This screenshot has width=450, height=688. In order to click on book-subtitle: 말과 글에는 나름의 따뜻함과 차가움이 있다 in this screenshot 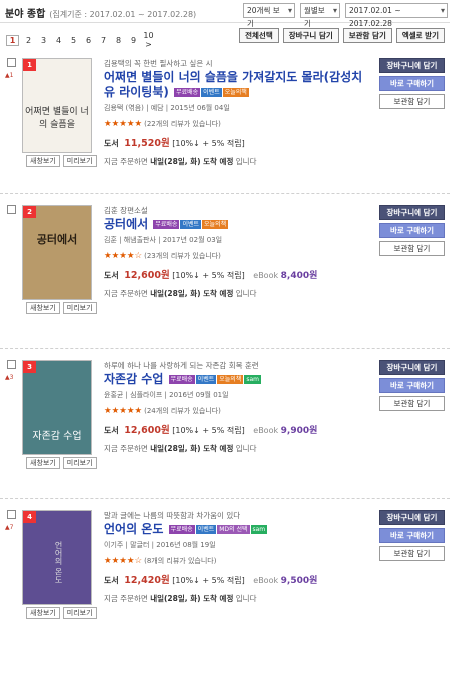, I will do `click(172, 515)`.